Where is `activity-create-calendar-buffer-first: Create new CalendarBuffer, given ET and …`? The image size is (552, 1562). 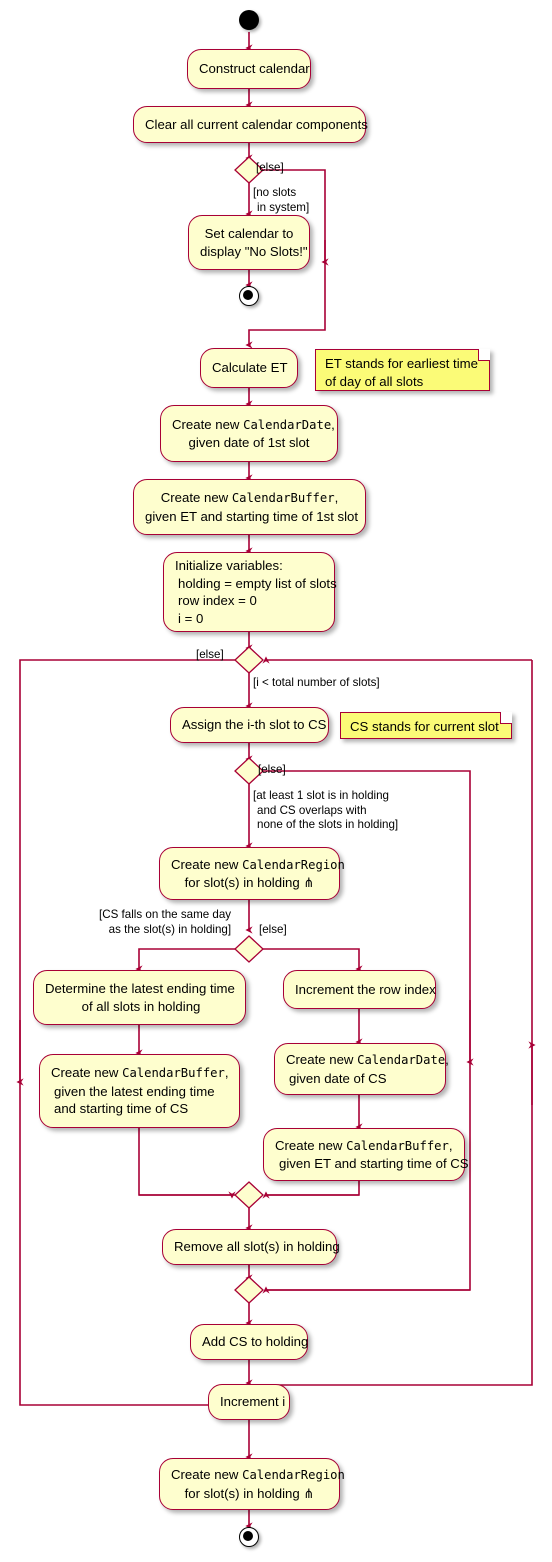 activity-create-calendar-buffer-first: Create new CalendarBuffer, given ET and … is located at coordinates (249, 507).